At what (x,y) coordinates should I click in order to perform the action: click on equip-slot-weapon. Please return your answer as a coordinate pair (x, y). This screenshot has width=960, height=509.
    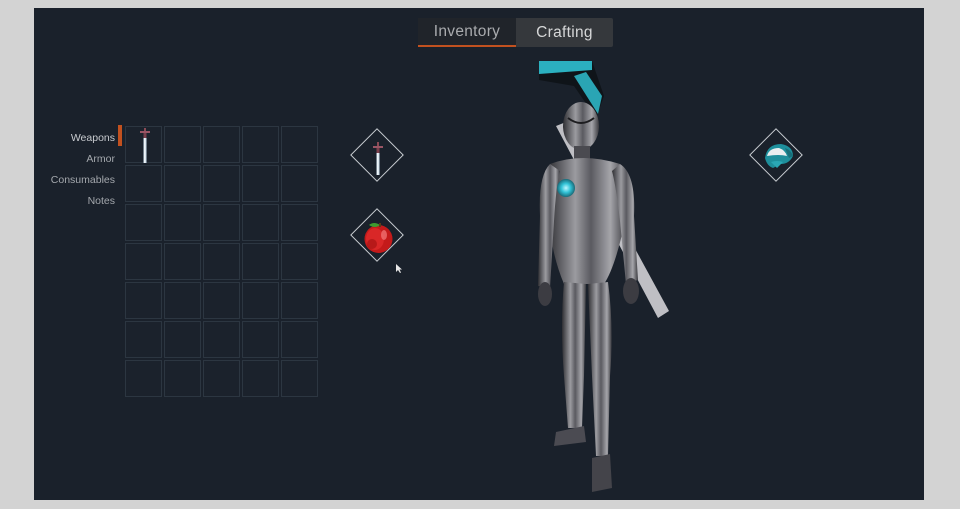
    Looking at the image, I should click on (378, 156).